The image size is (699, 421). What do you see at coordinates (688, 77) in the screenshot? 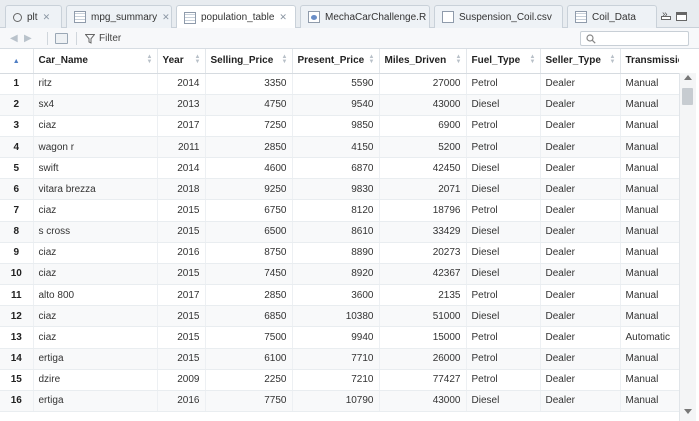
I see `scroll-up-arrow-icon` at bounding box center [688, 77].